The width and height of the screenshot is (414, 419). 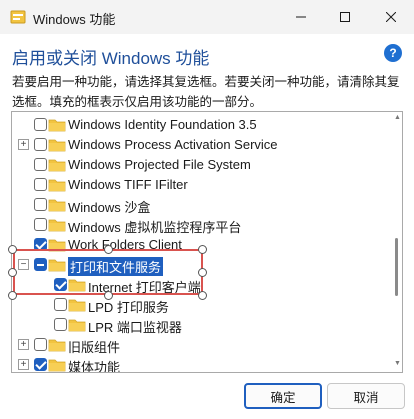 I want to click on scroll-down-arrow-icon: ▼, so click(x=397, y=363).